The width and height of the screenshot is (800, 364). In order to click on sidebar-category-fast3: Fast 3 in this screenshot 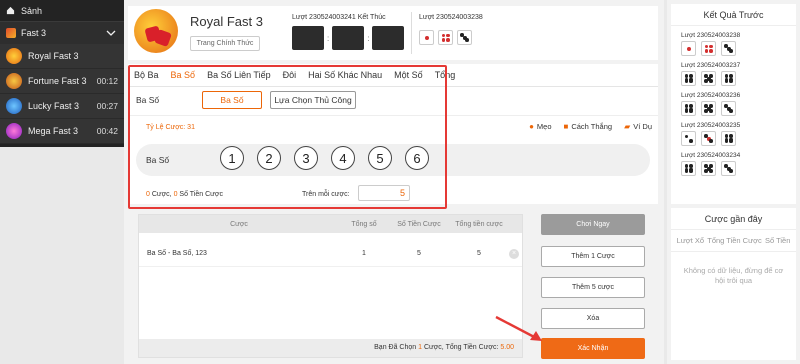, I will do `click(62, 33)`.